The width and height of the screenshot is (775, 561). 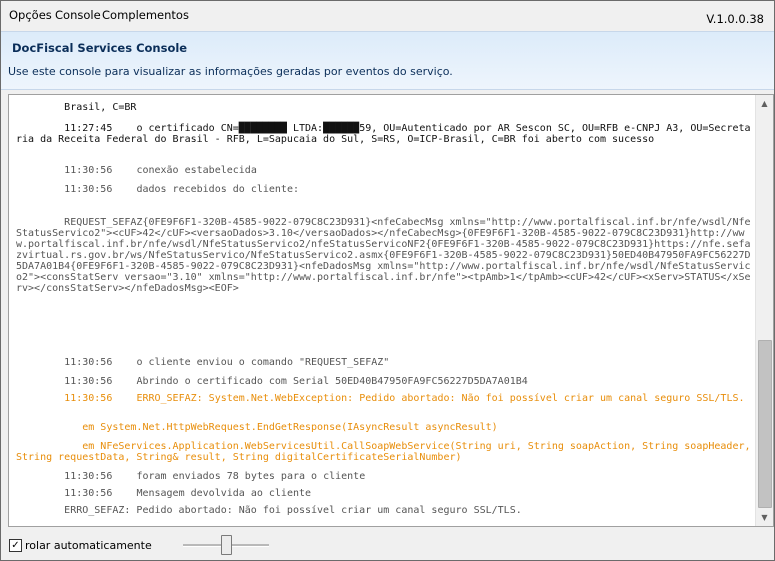 I want to click on menu-console: Console, so click(x=78, y=15).